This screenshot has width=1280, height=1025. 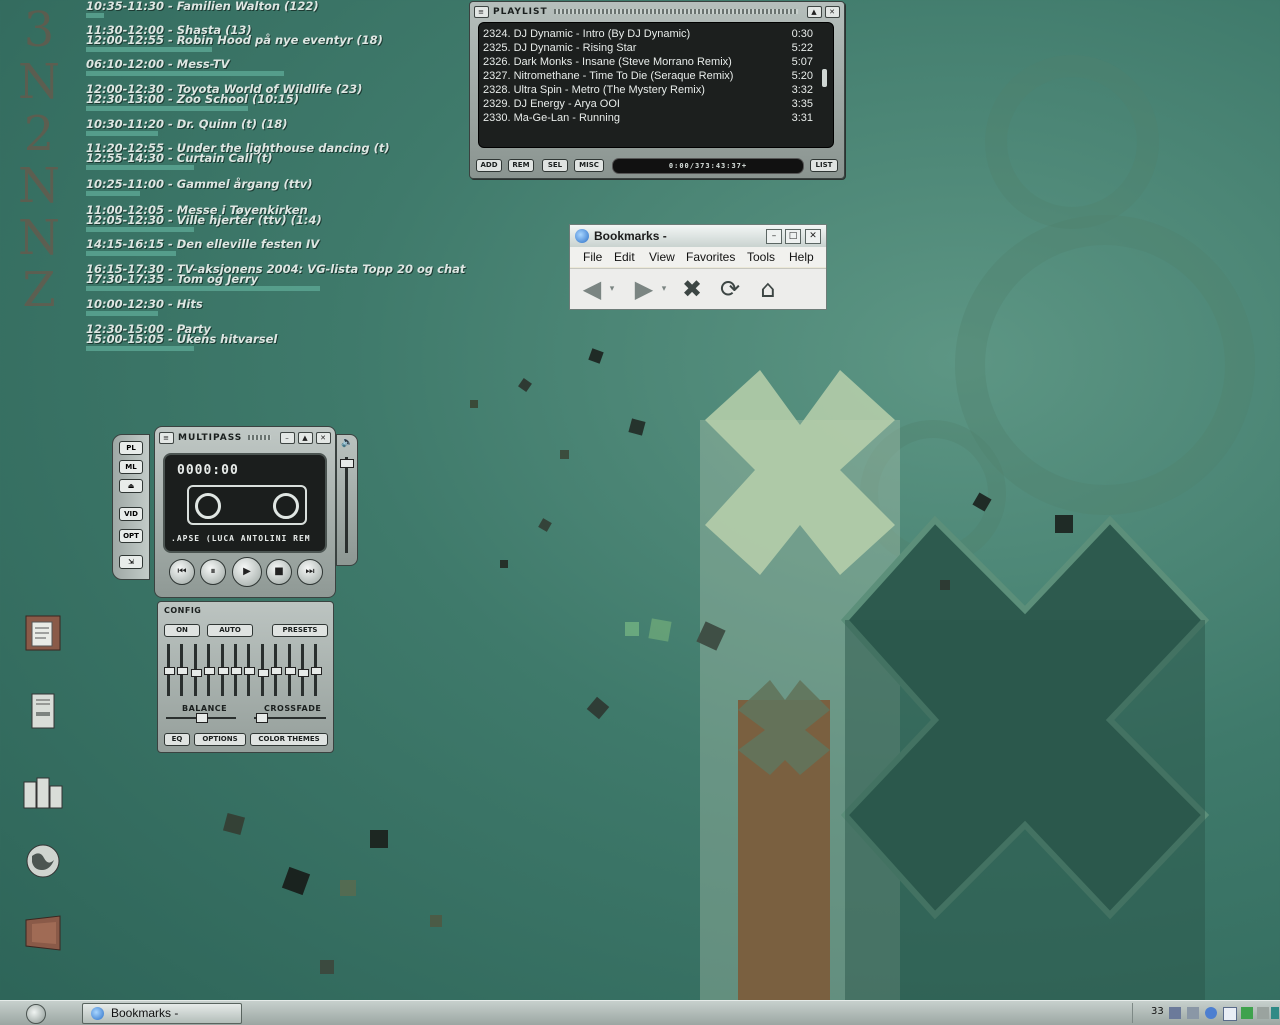 I want to click on playlist-list-button: LIST, so click(x=824, y=165).